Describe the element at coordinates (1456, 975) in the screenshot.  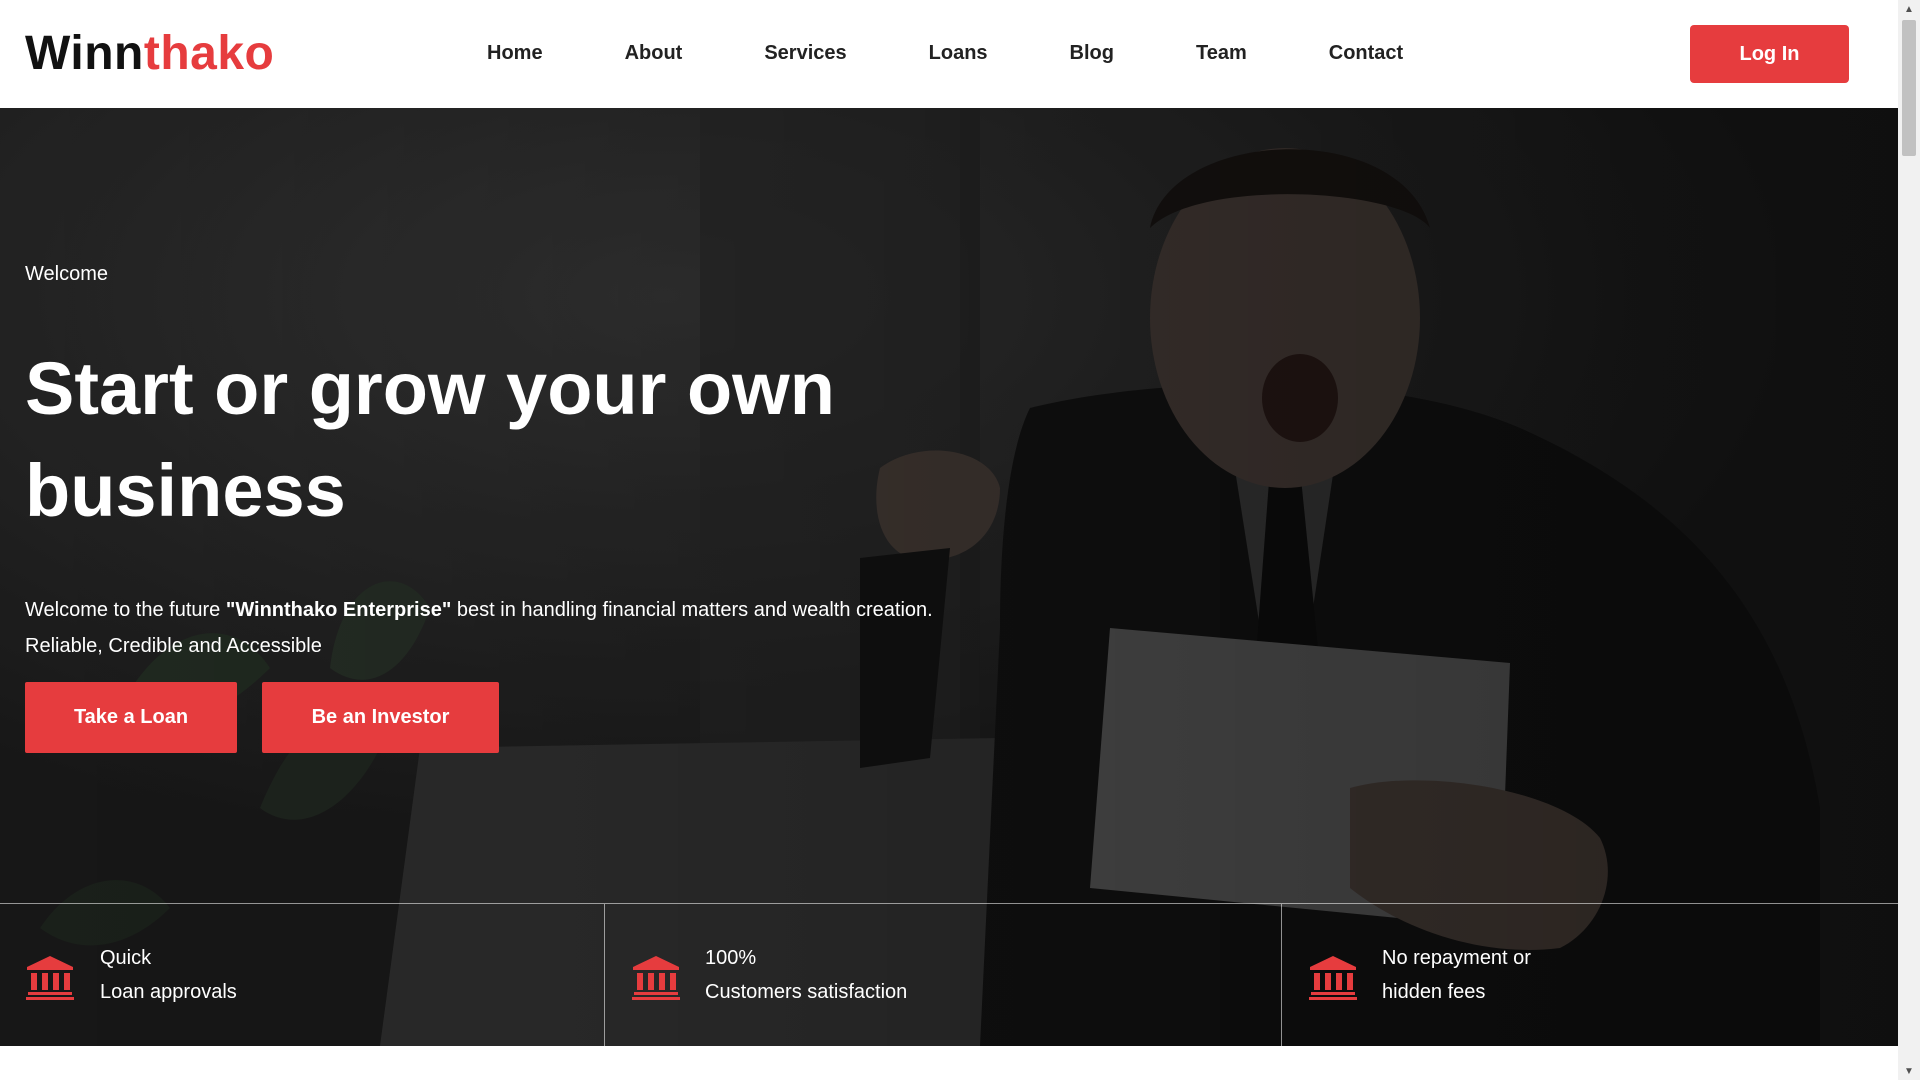
I see `feature-text: No repayment or hidden fees` at that location.